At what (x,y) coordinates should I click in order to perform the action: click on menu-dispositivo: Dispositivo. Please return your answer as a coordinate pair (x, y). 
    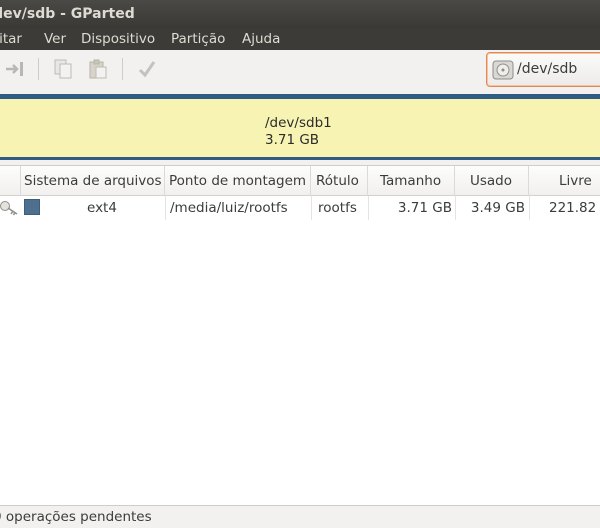
    Looking at the image, I should click on (118, 39).